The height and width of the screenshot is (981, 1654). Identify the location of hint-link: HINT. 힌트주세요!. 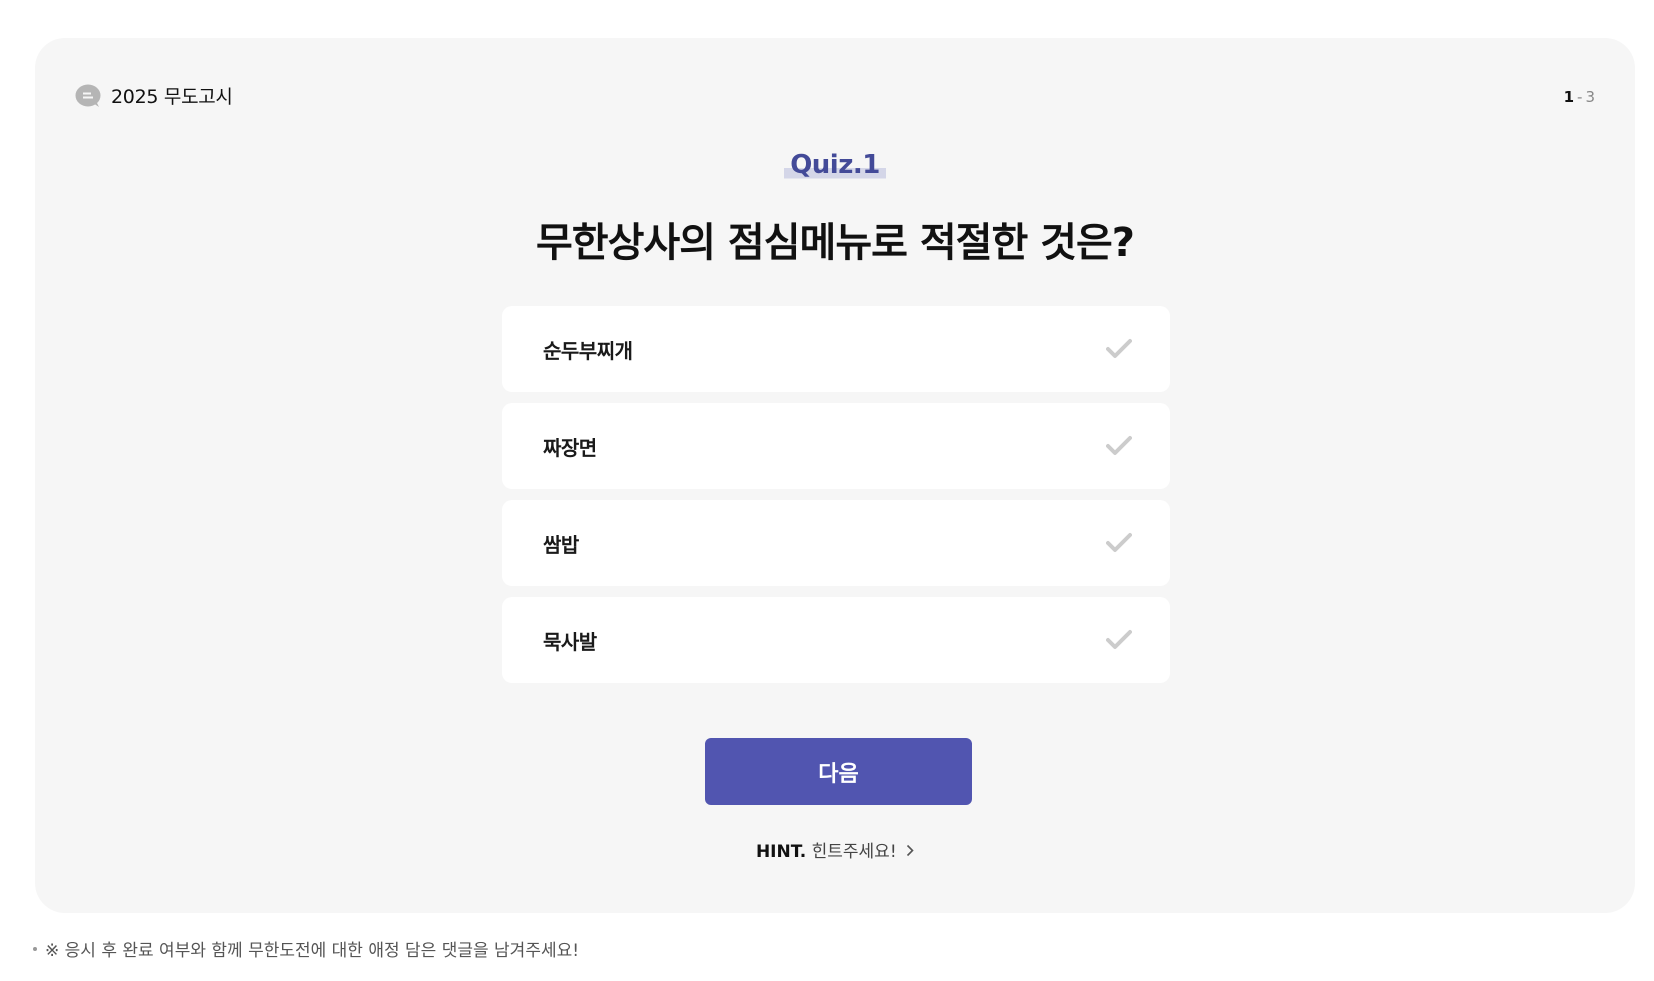
(835, 849).